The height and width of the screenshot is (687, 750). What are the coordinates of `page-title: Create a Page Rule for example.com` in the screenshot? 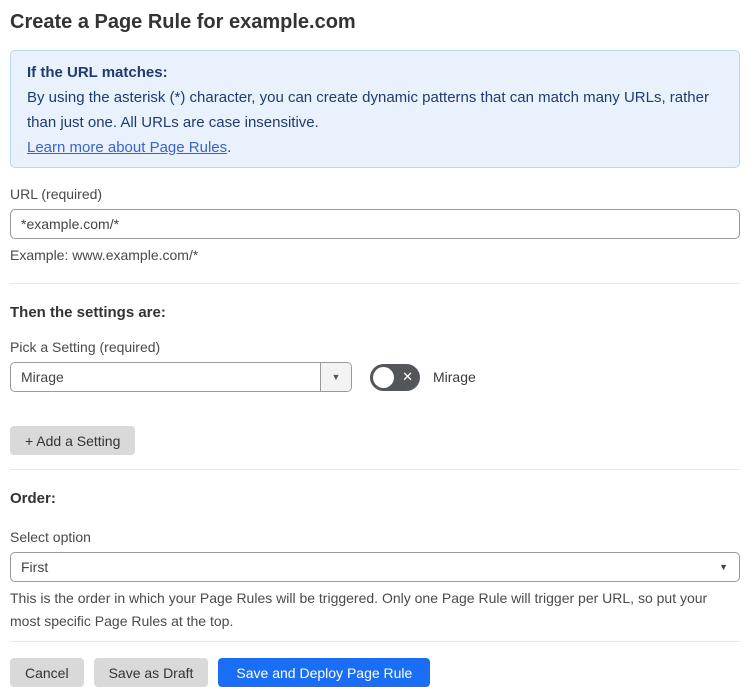 It's located at (183, 22).